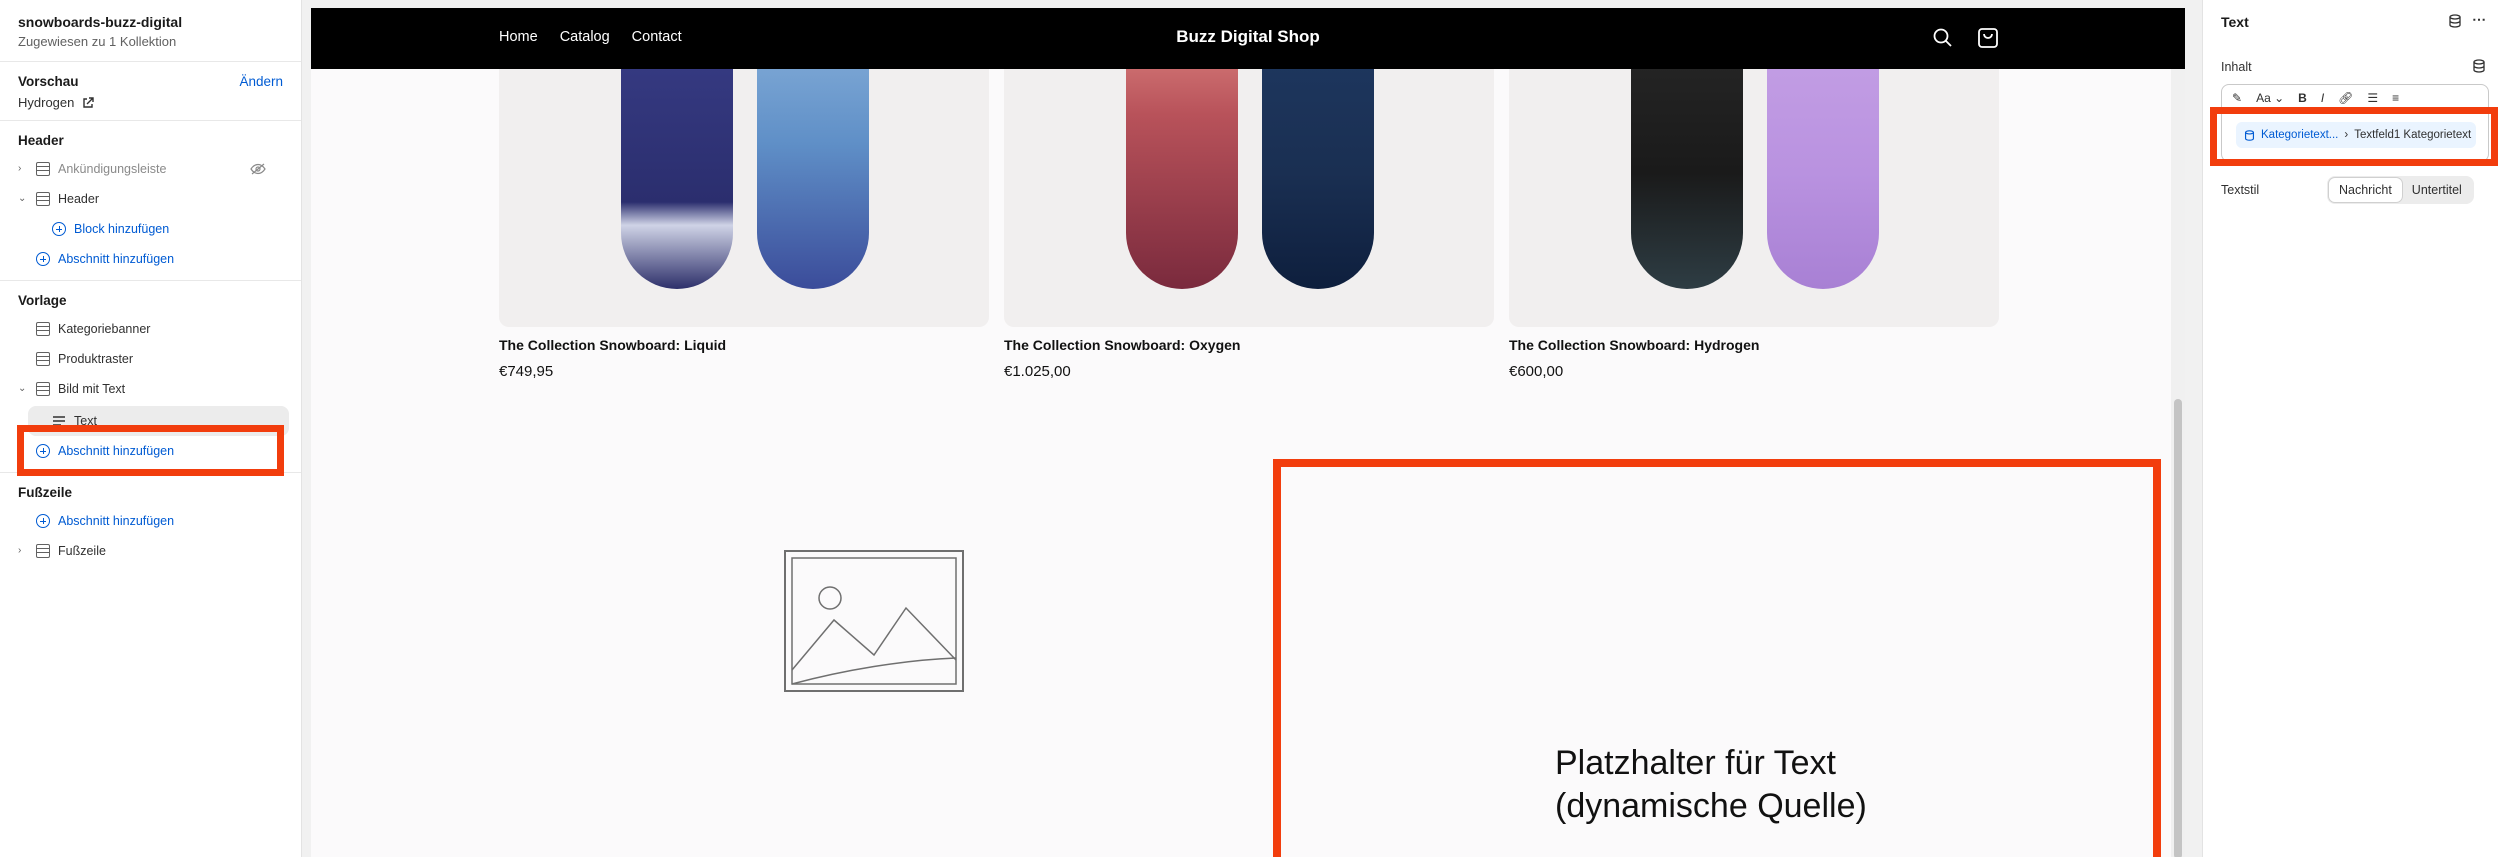 Image resolution: width=2504 pixels, height=857 pixels. I want to click on assigned-info: Zugewiesen zu 1 Kollektion, so click(97, 41).